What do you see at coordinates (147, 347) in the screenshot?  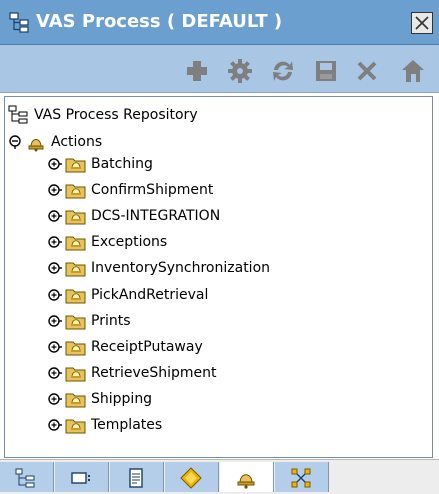 I see `tree-node-label: ReceiptPutaway` at bounding box center [147, 347].